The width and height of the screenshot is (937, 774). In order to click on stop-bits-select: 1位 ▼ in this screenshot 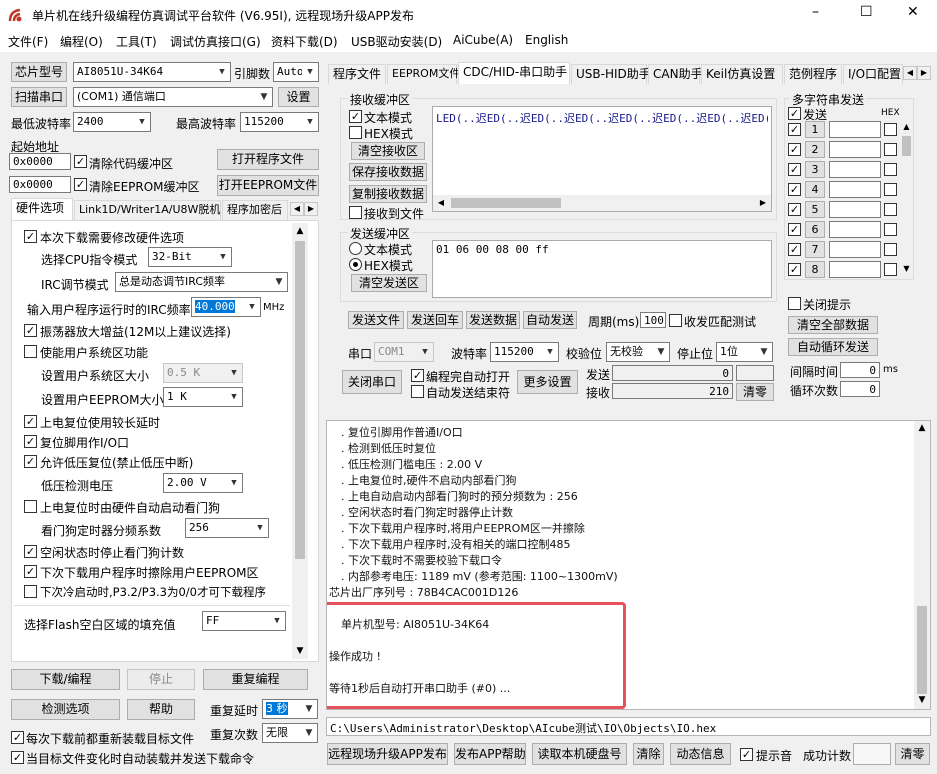, I will do `click(744, 352)`.